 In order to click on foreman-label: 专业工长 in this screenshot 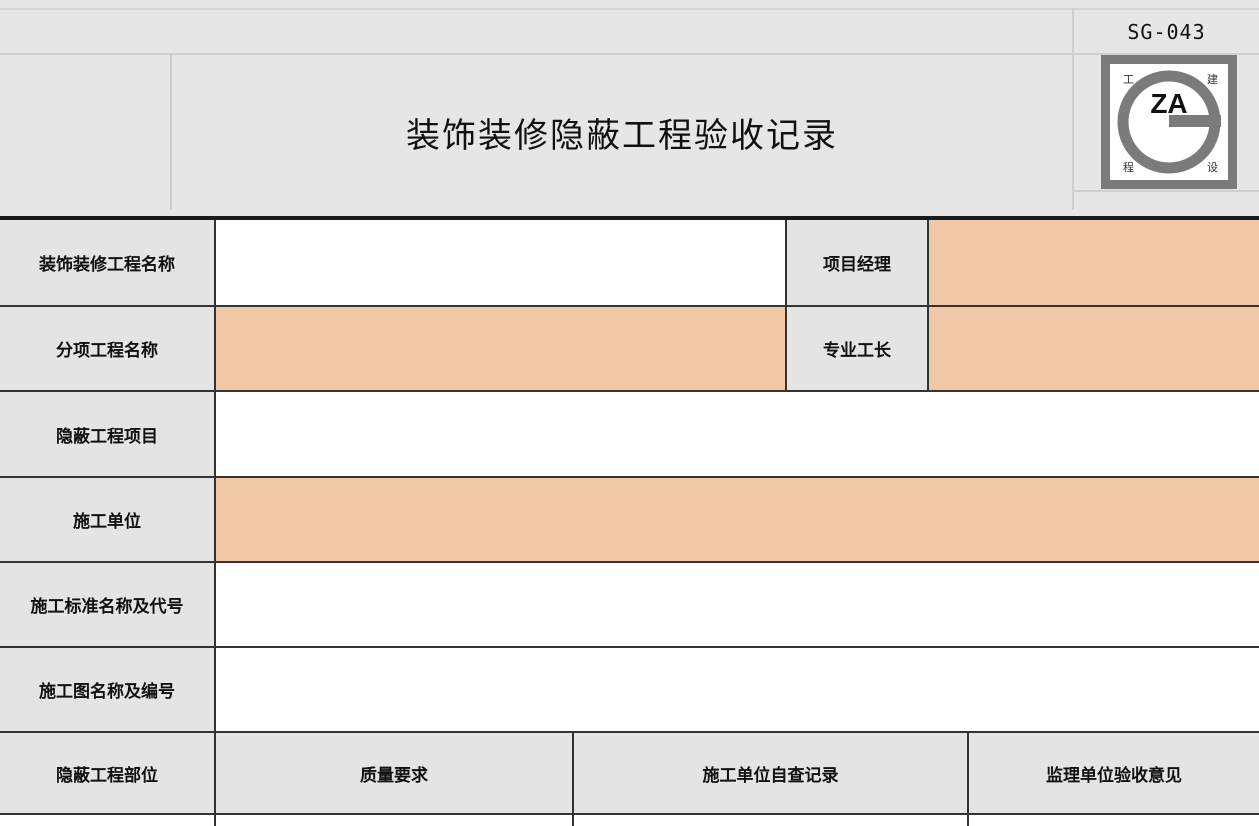, I will do `click(857, 348)`.